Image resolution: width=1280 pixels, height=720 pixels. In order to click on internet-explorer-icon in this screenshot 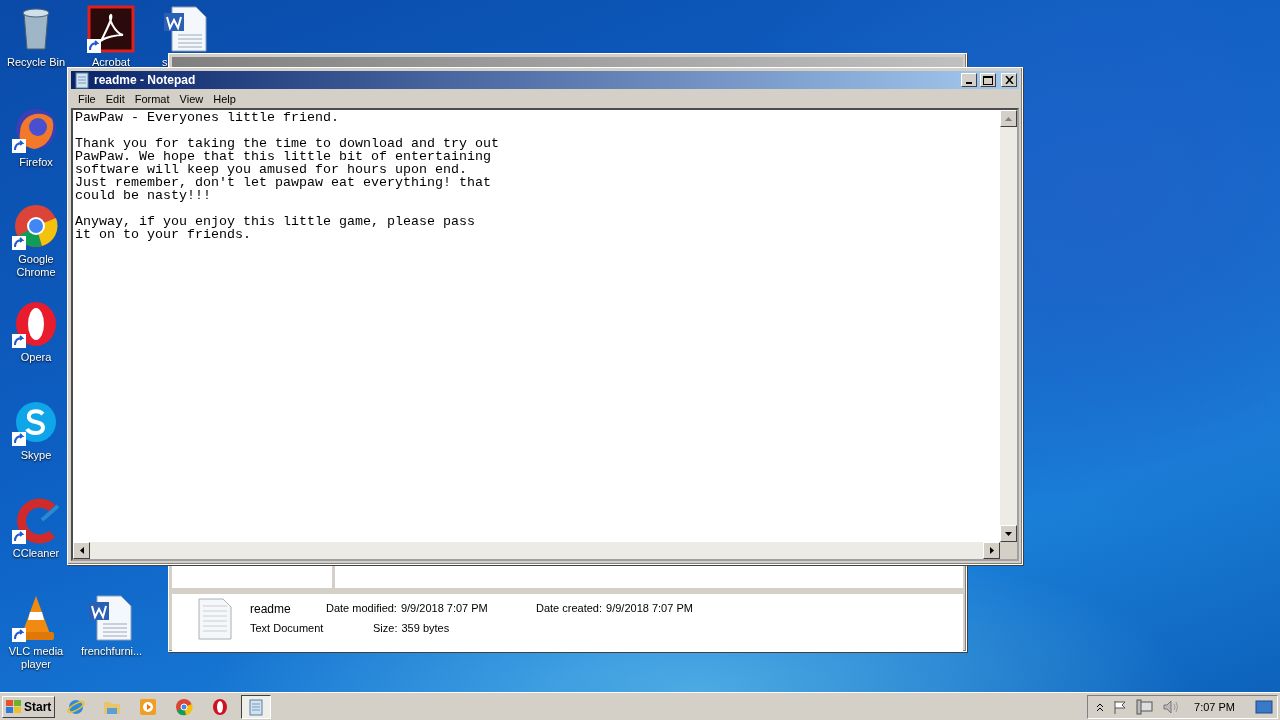, I will do `click(76, 706)`.